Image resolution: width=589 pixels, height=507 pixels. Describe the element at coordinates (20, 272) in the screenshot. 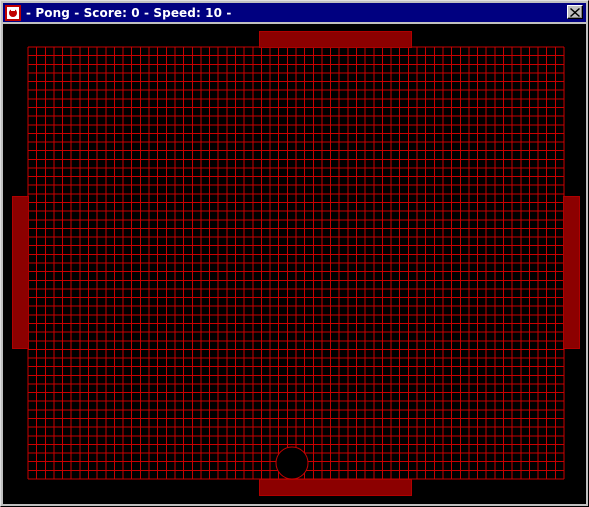

I see `paddle-left` at that location.